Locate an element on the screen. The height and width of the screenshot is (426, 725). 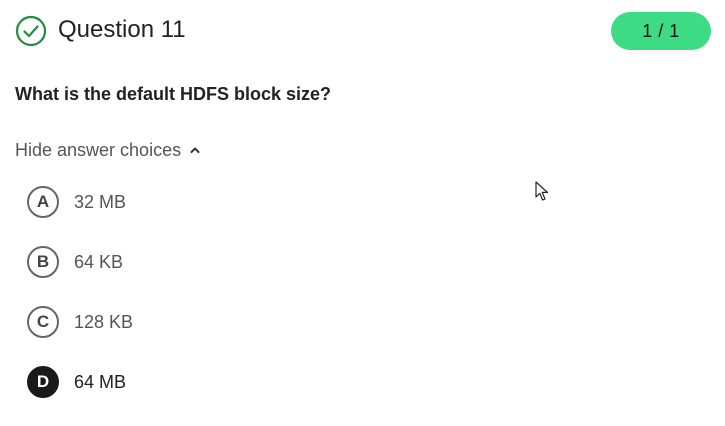
hide-answer-choices-toggle: Hide answer choices is located at coordinates (107, 150).